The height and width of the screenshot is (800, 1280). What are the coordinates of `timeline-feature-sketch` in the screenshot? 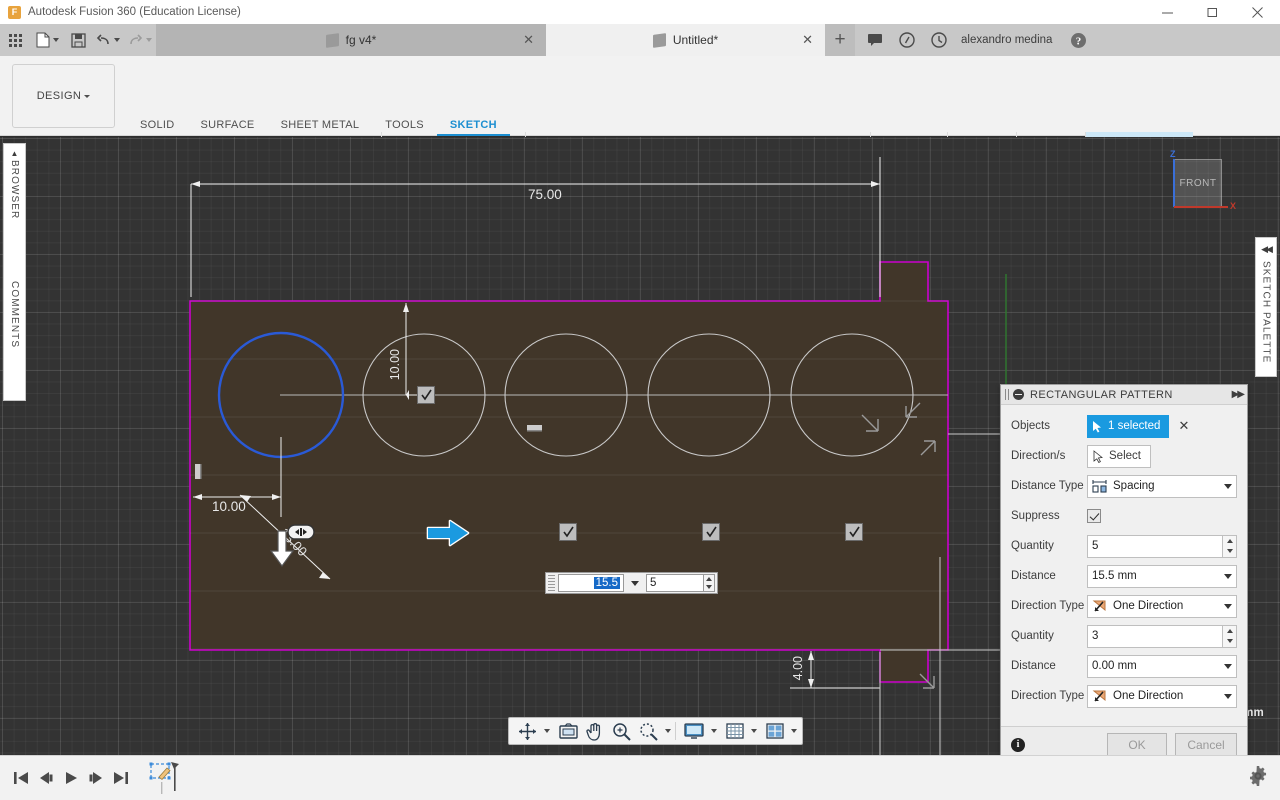 It's located at (165, 778).